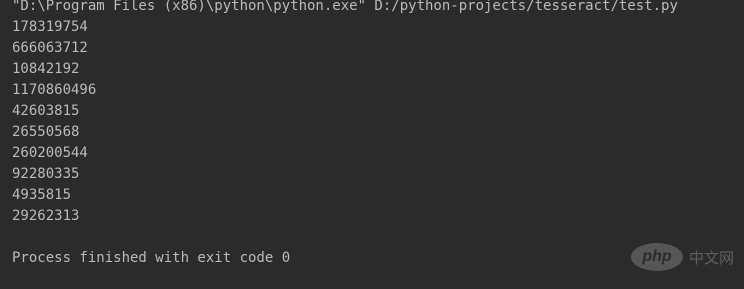  I want to click on output-line: 178319754, so click(50, 27).